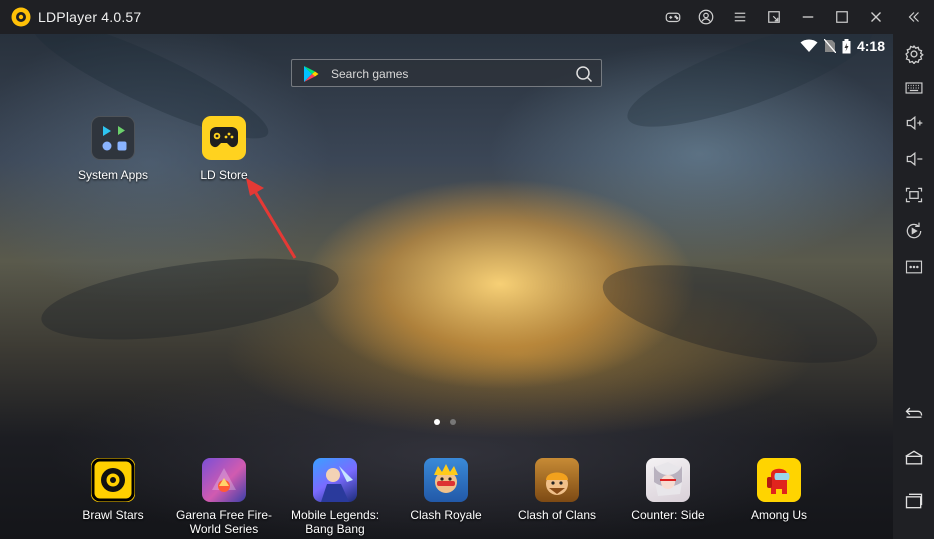 This screenshot has width=934, height=539. What do you see at coordinates (311, 74) in the screenshot?
I see `play-store-icon` at bounding box center [311, 74].